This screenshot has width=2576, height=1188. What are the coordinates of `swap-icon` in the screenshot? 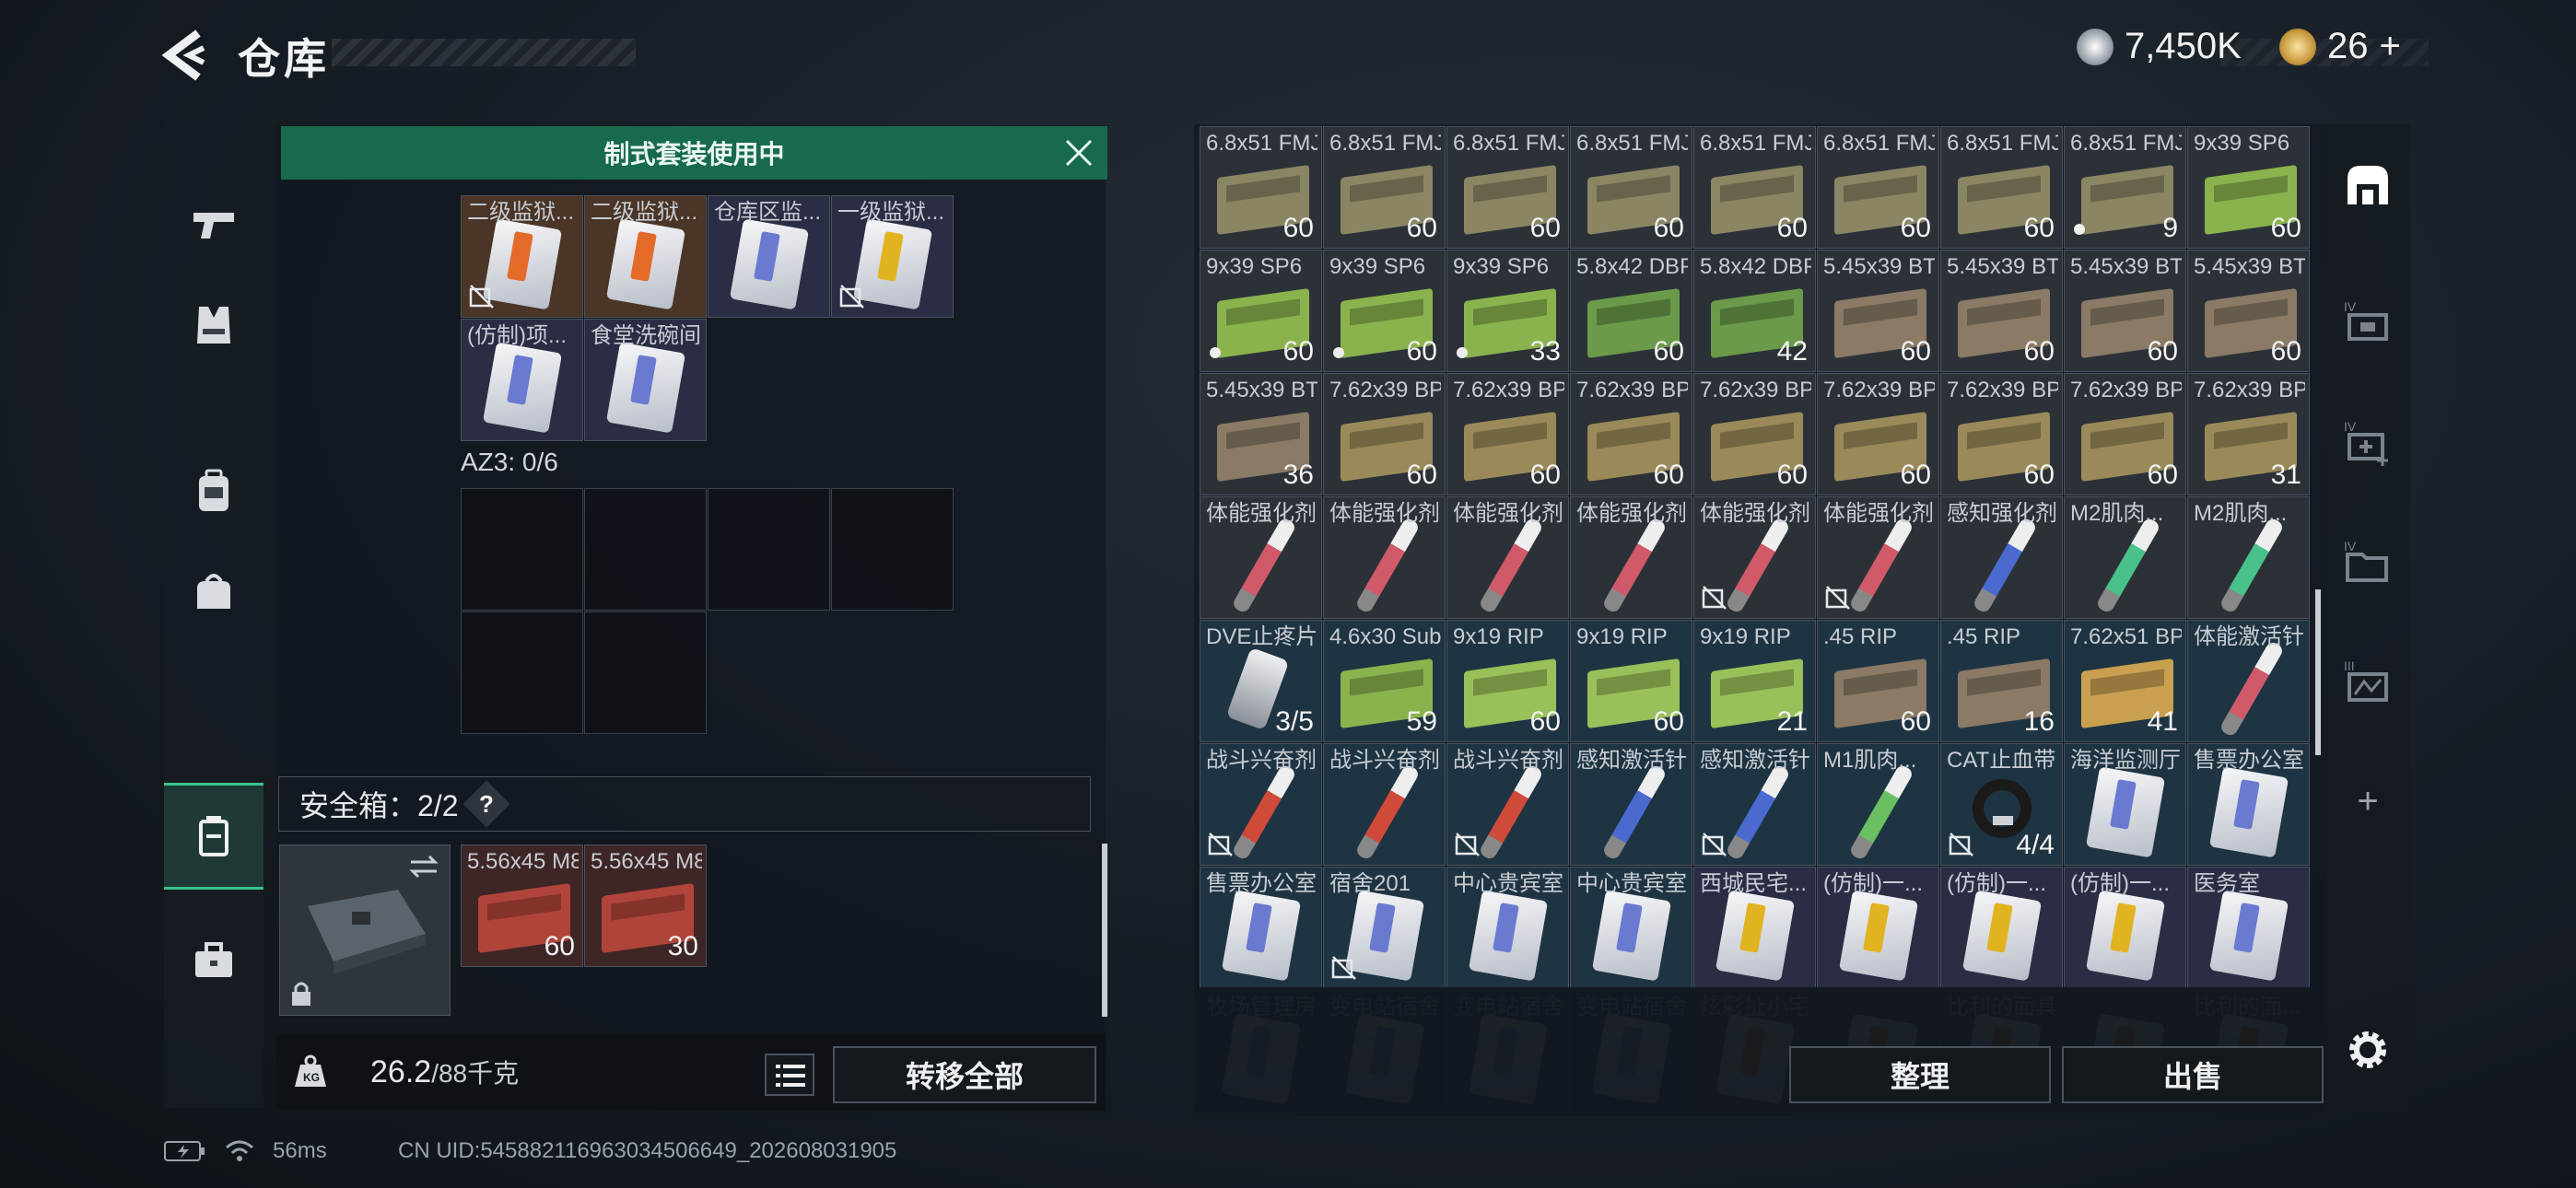 It's located at (423, 866).